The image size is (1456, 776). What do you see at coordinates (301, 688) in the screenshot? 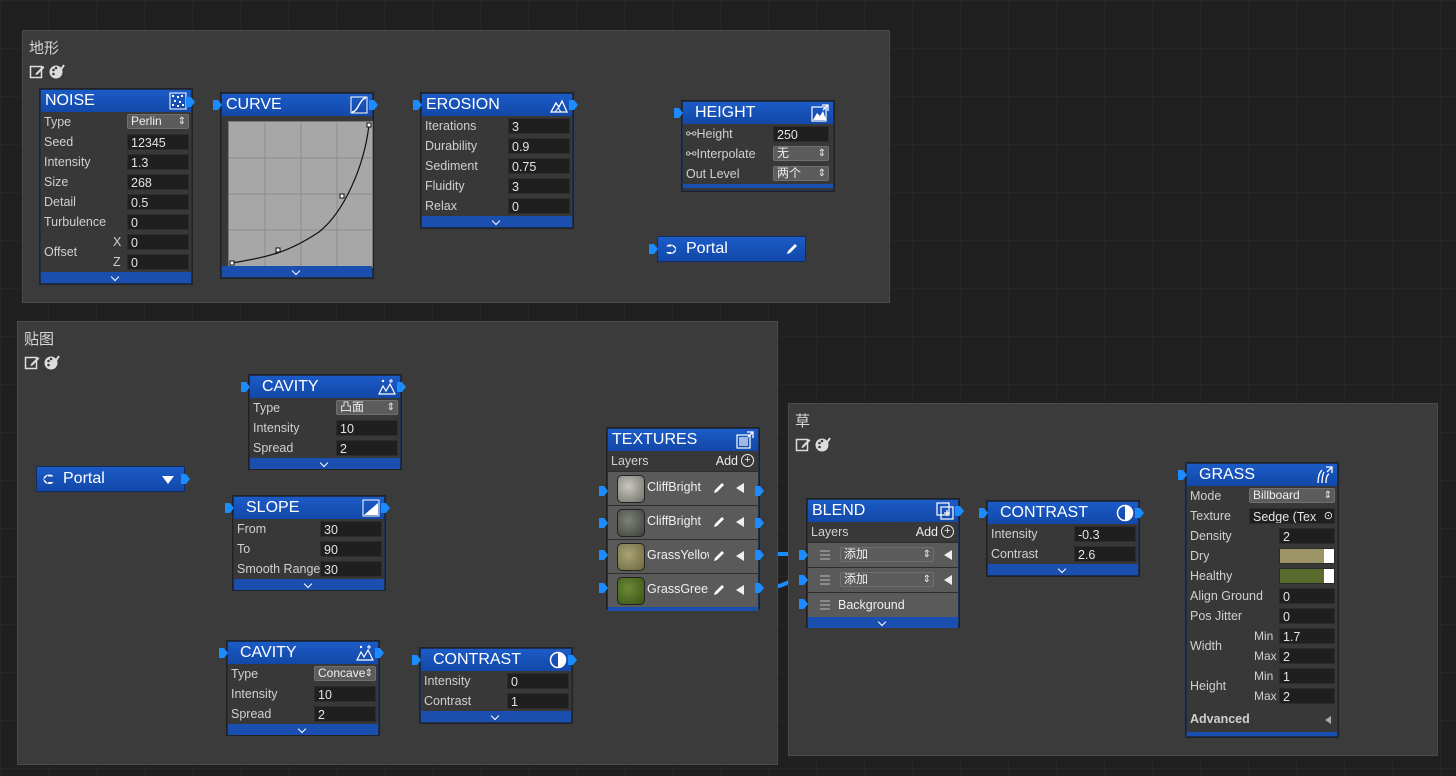
I see `cavity-node-2: CAVITY Type Concave Intensity 10 Spread 2` at bounding box center [301, 688].